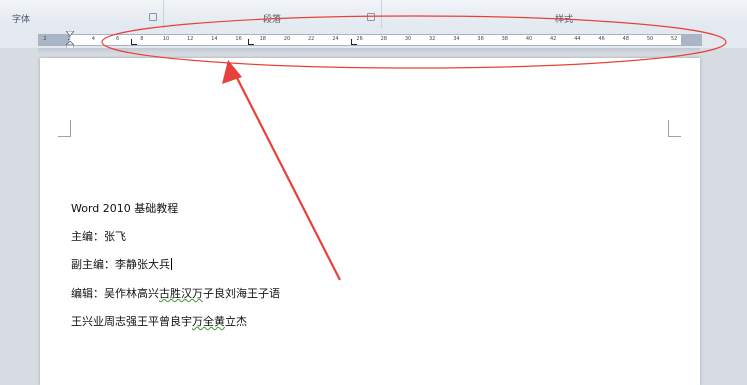 The width and height of the screenshot is (747, 385). I want to click on ruler-tick-label: 42, so click(553, 39).